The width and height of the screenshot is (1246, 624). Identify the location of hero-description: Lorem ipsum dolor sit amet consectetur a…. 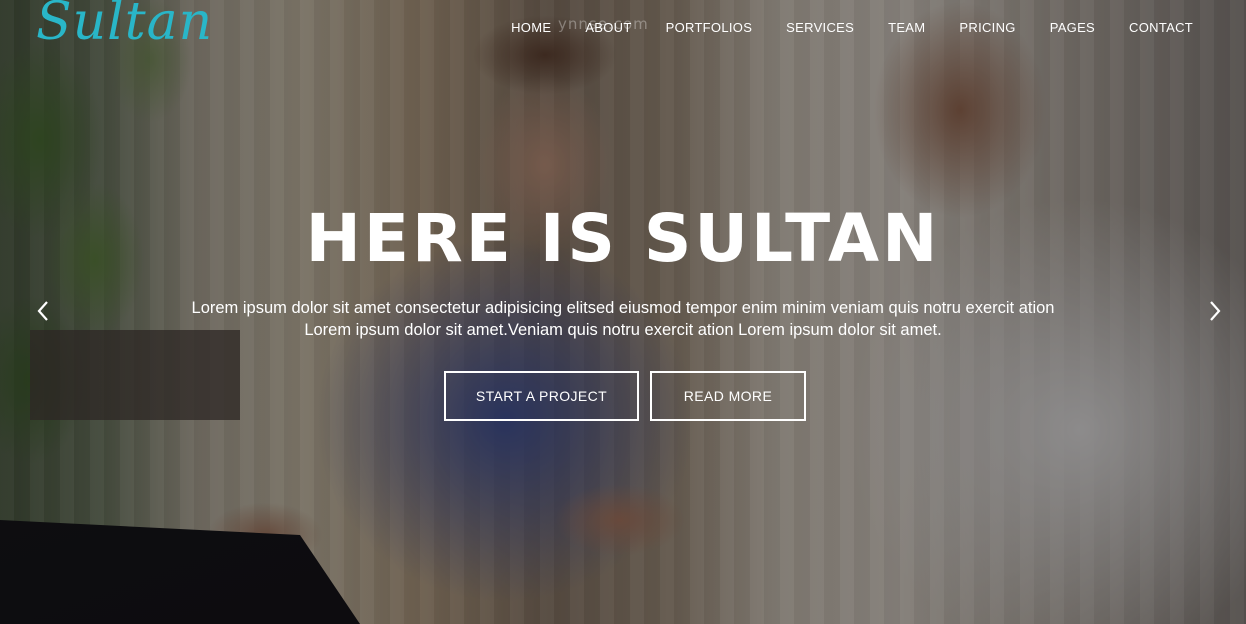
(623, 319).